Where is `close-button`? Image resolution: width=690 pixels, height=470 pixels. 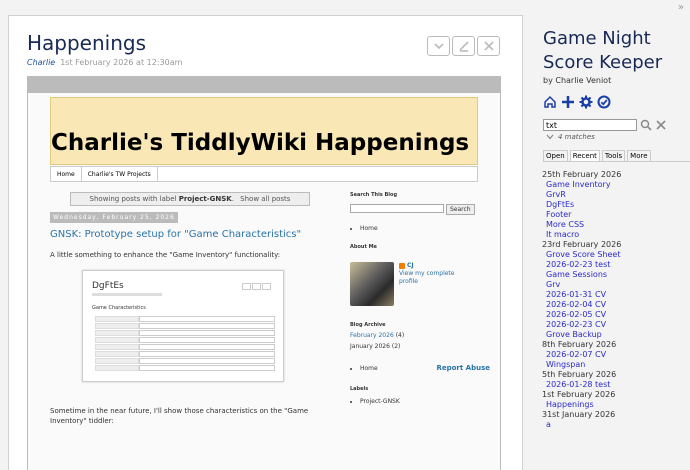 close-button is located at coordinates (488, 46).